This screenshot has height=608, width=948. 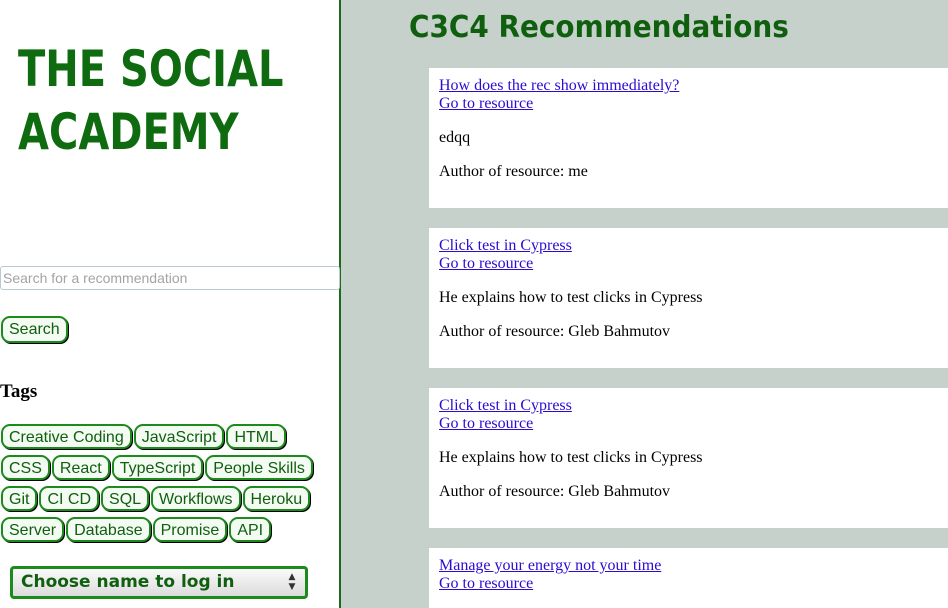 I want to click on search-button: Search, so click(x=34, y=329).